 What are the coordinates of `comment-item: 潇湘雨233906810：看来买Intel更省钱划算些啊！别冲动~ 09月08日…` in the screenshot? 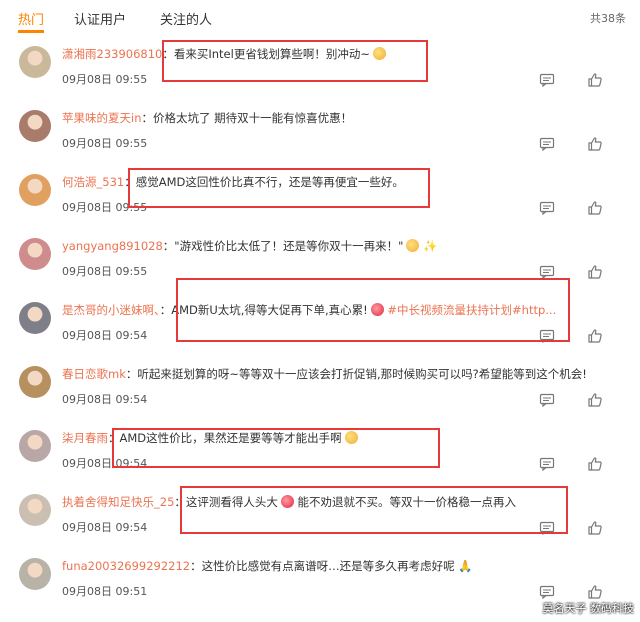 It's located at (320, 72).